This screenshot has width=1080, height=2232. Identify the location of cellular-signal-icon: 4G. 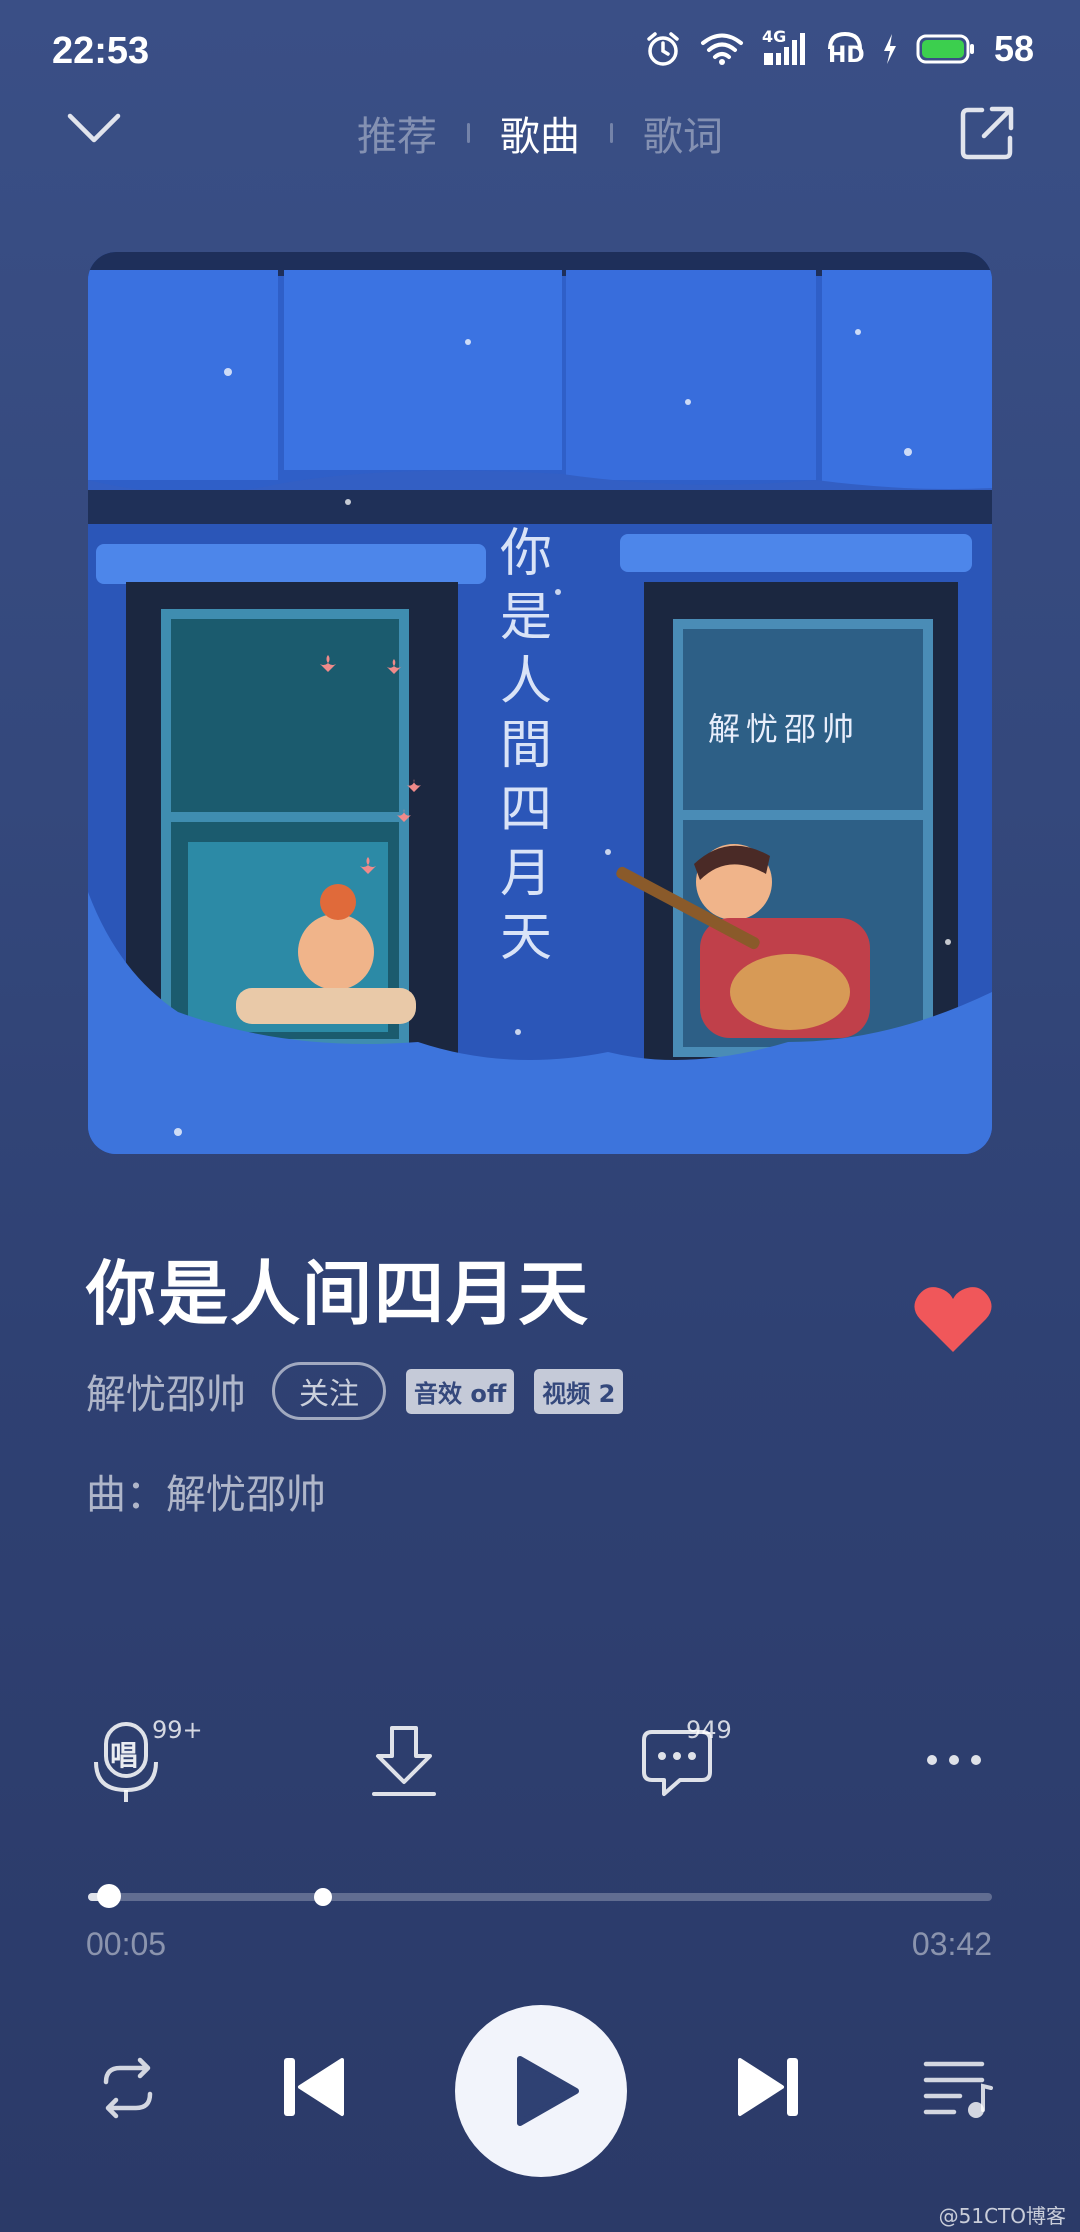
(785, 47).